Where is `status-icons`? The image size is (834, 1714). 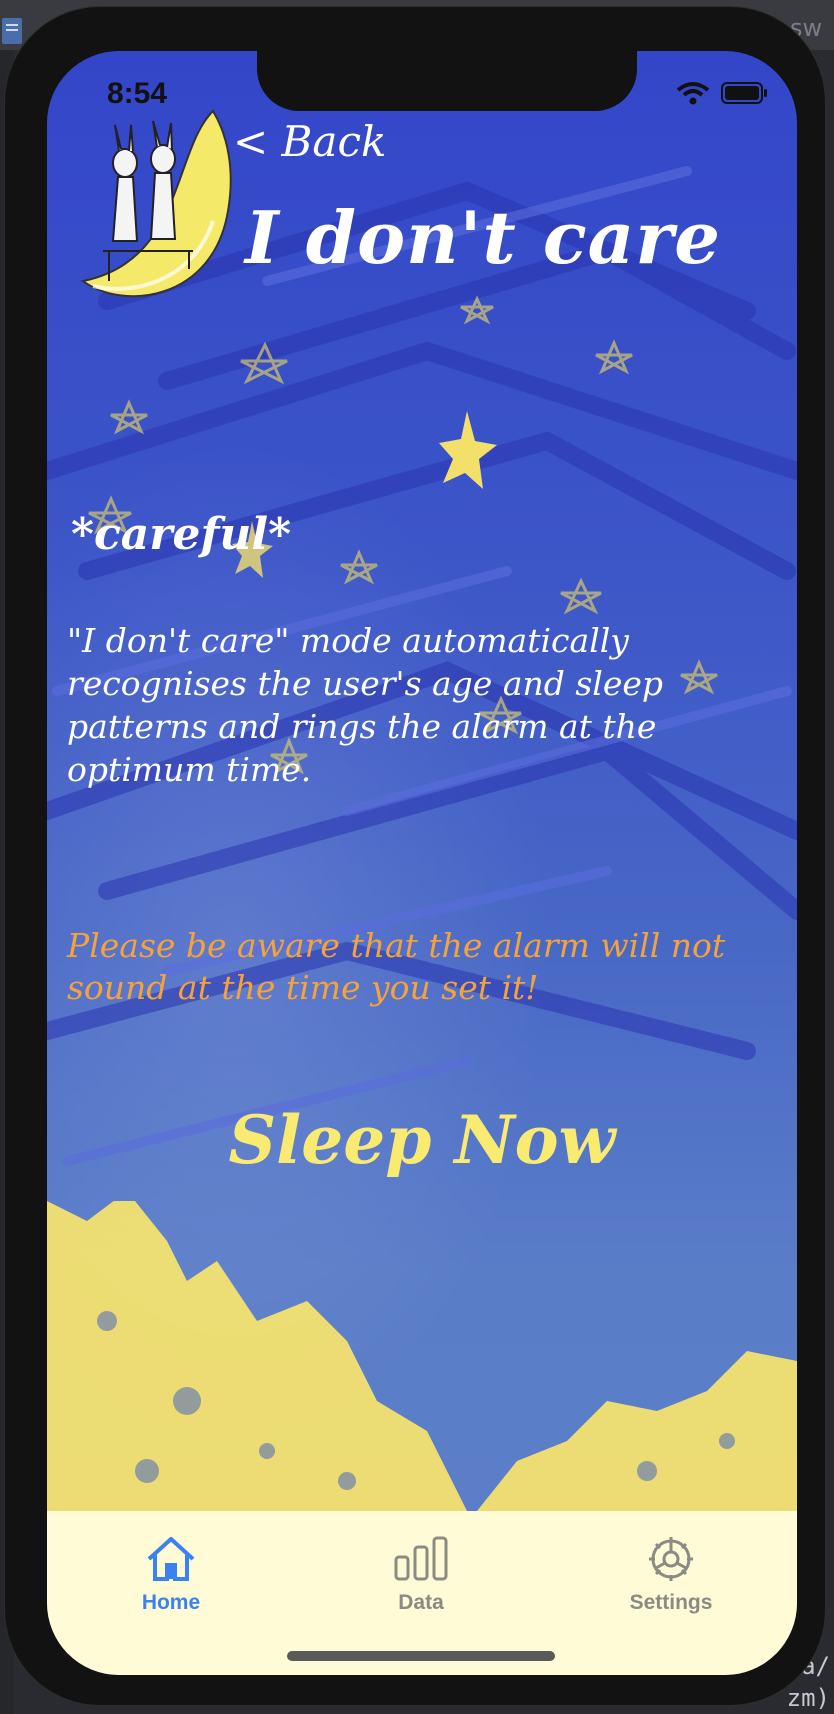
status-icons is located at coordinates (722, 95).